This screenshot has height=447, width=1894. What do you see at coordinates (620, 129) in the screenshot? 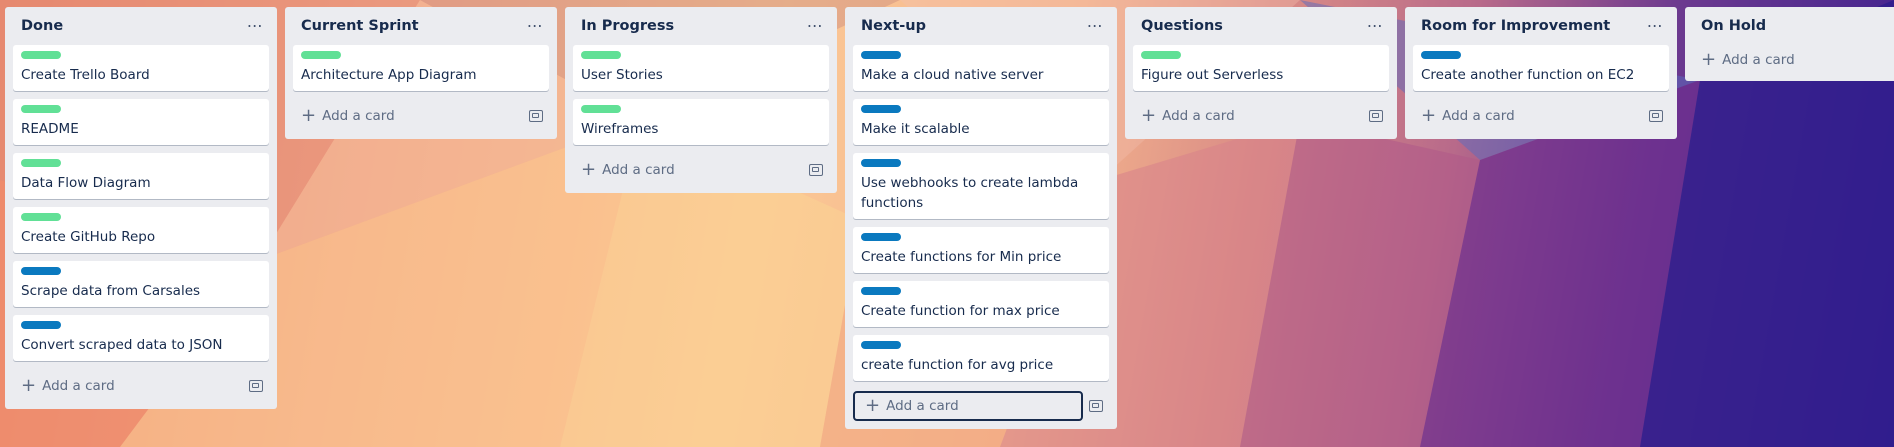
I see `card-title: Wireframes` at bounding box center [620, 129].